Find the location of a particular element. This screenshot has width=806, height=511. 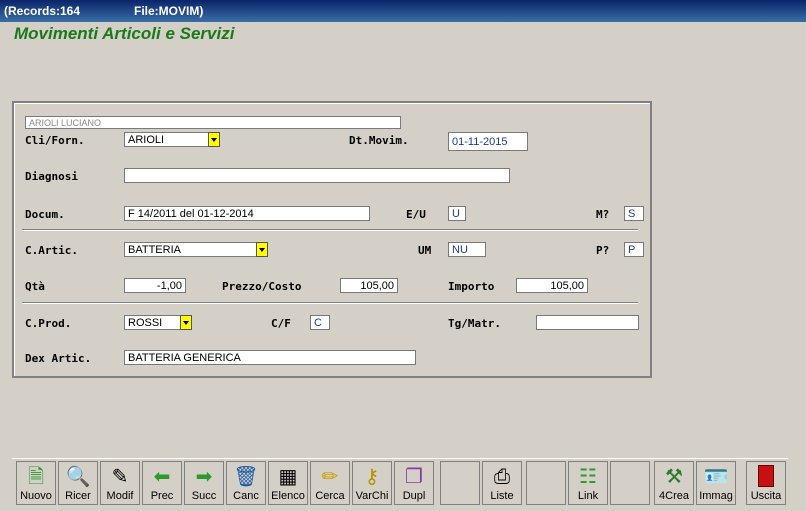

diagnosi-field is located at coordinates (317, 175).